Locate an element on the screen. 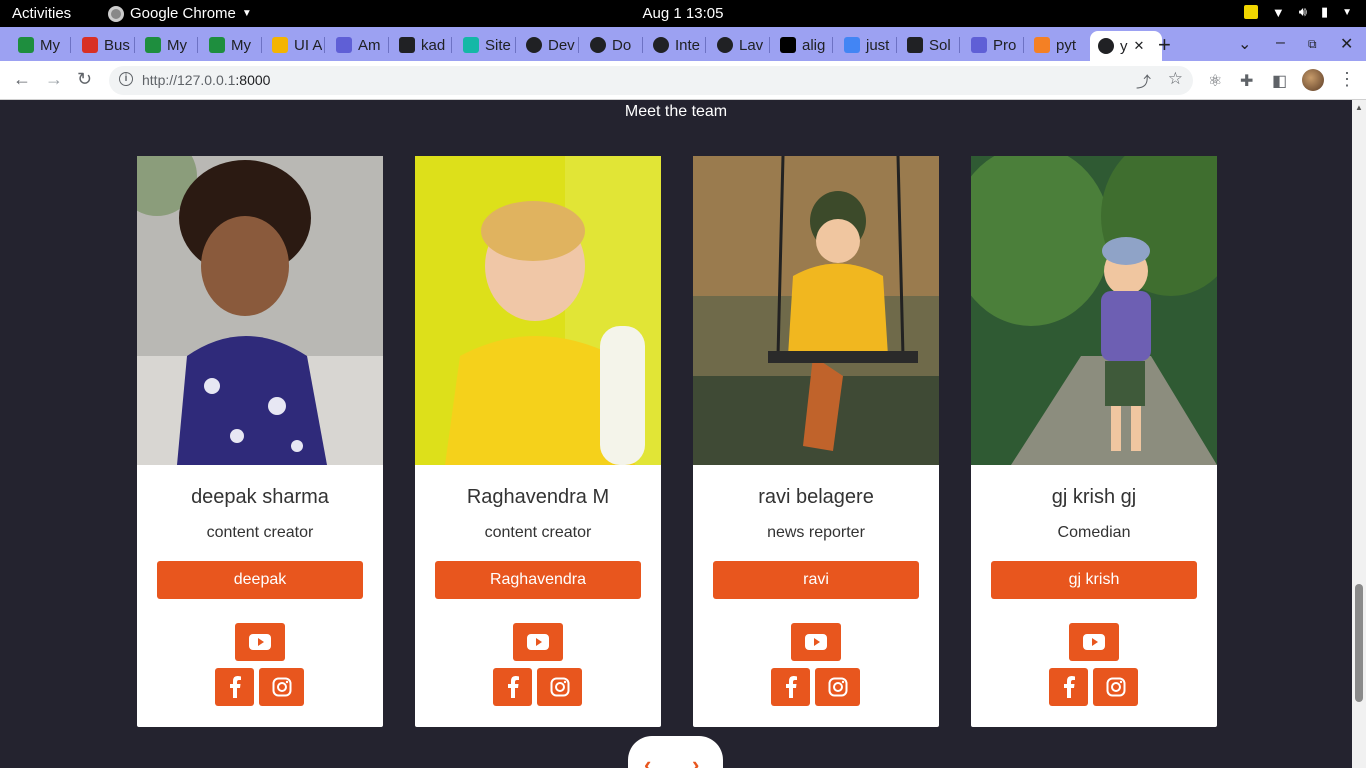  tab-search-icon: ⌄ is located at coordinates (1244, 44).